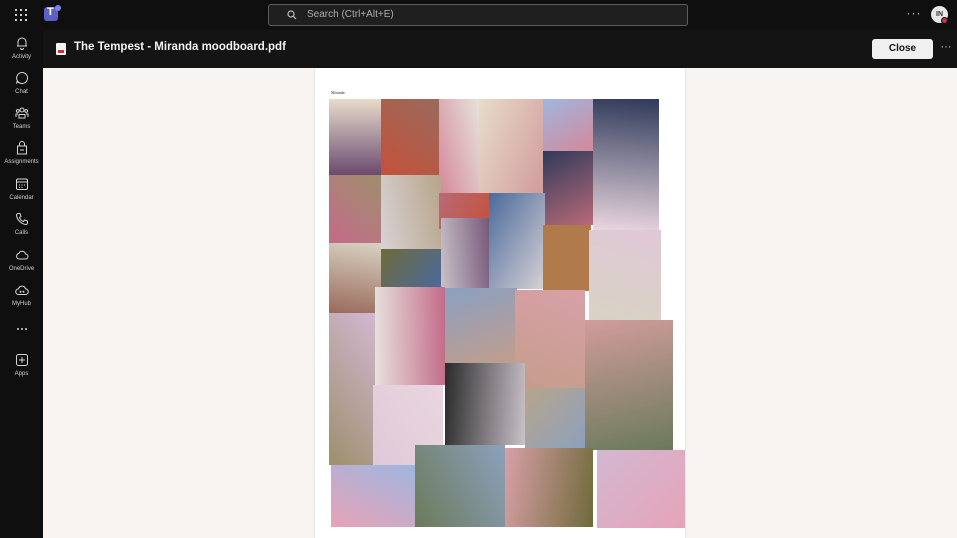 The image size is (957, 538). Describe the element at coordinates (350, 14) in the screenshot. I see `search-placeholder: Search (Ctrl+Alt+E)` at that location.